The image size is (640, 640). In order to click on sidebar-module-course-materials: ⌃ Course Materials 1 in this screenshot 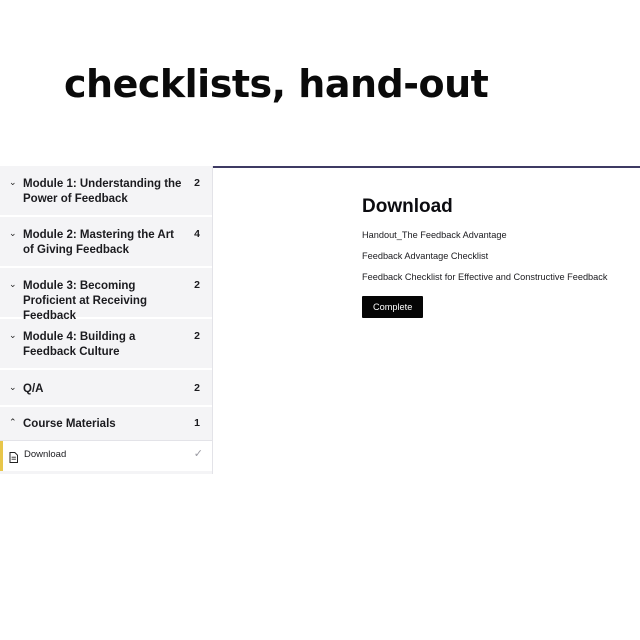, I will do `click(106, 424)`.